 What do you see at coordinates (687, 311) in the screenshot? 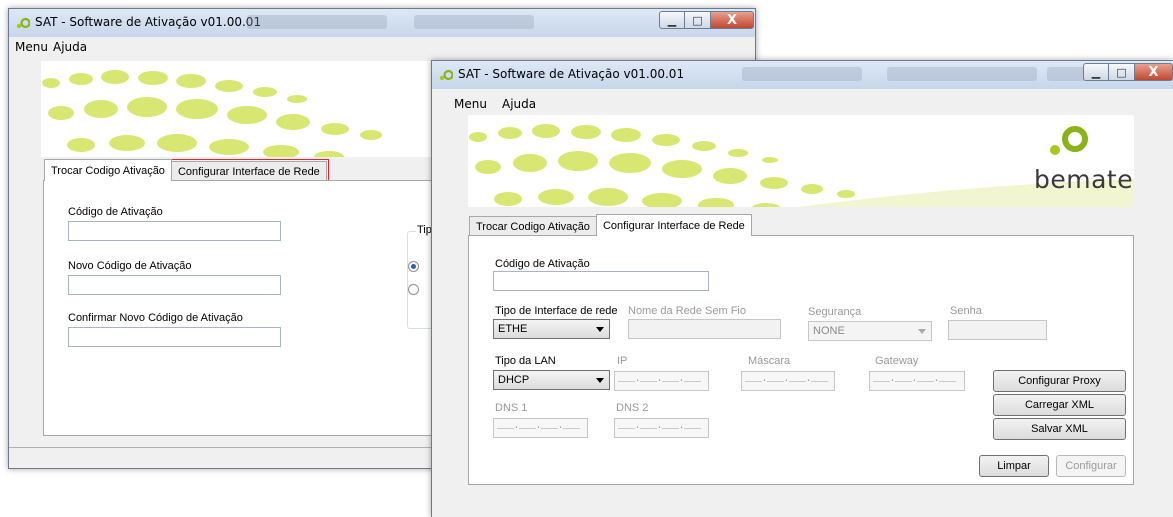
I see `nome-rede-label: Nome da Rede Sem Fio` at bounding box center [687, 311].